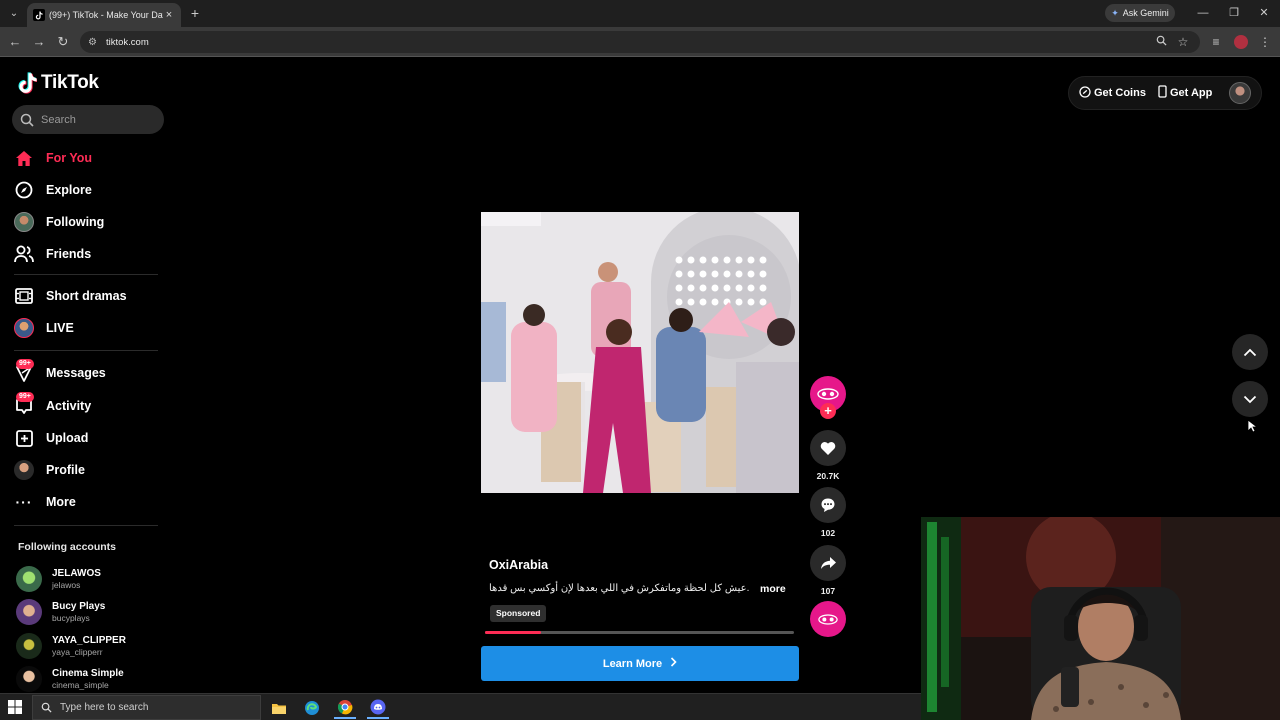 The image size is (1280, 720). I want to click on following-account: YAYA_CLIPPER yaya_clipperr, so click(91, 646).